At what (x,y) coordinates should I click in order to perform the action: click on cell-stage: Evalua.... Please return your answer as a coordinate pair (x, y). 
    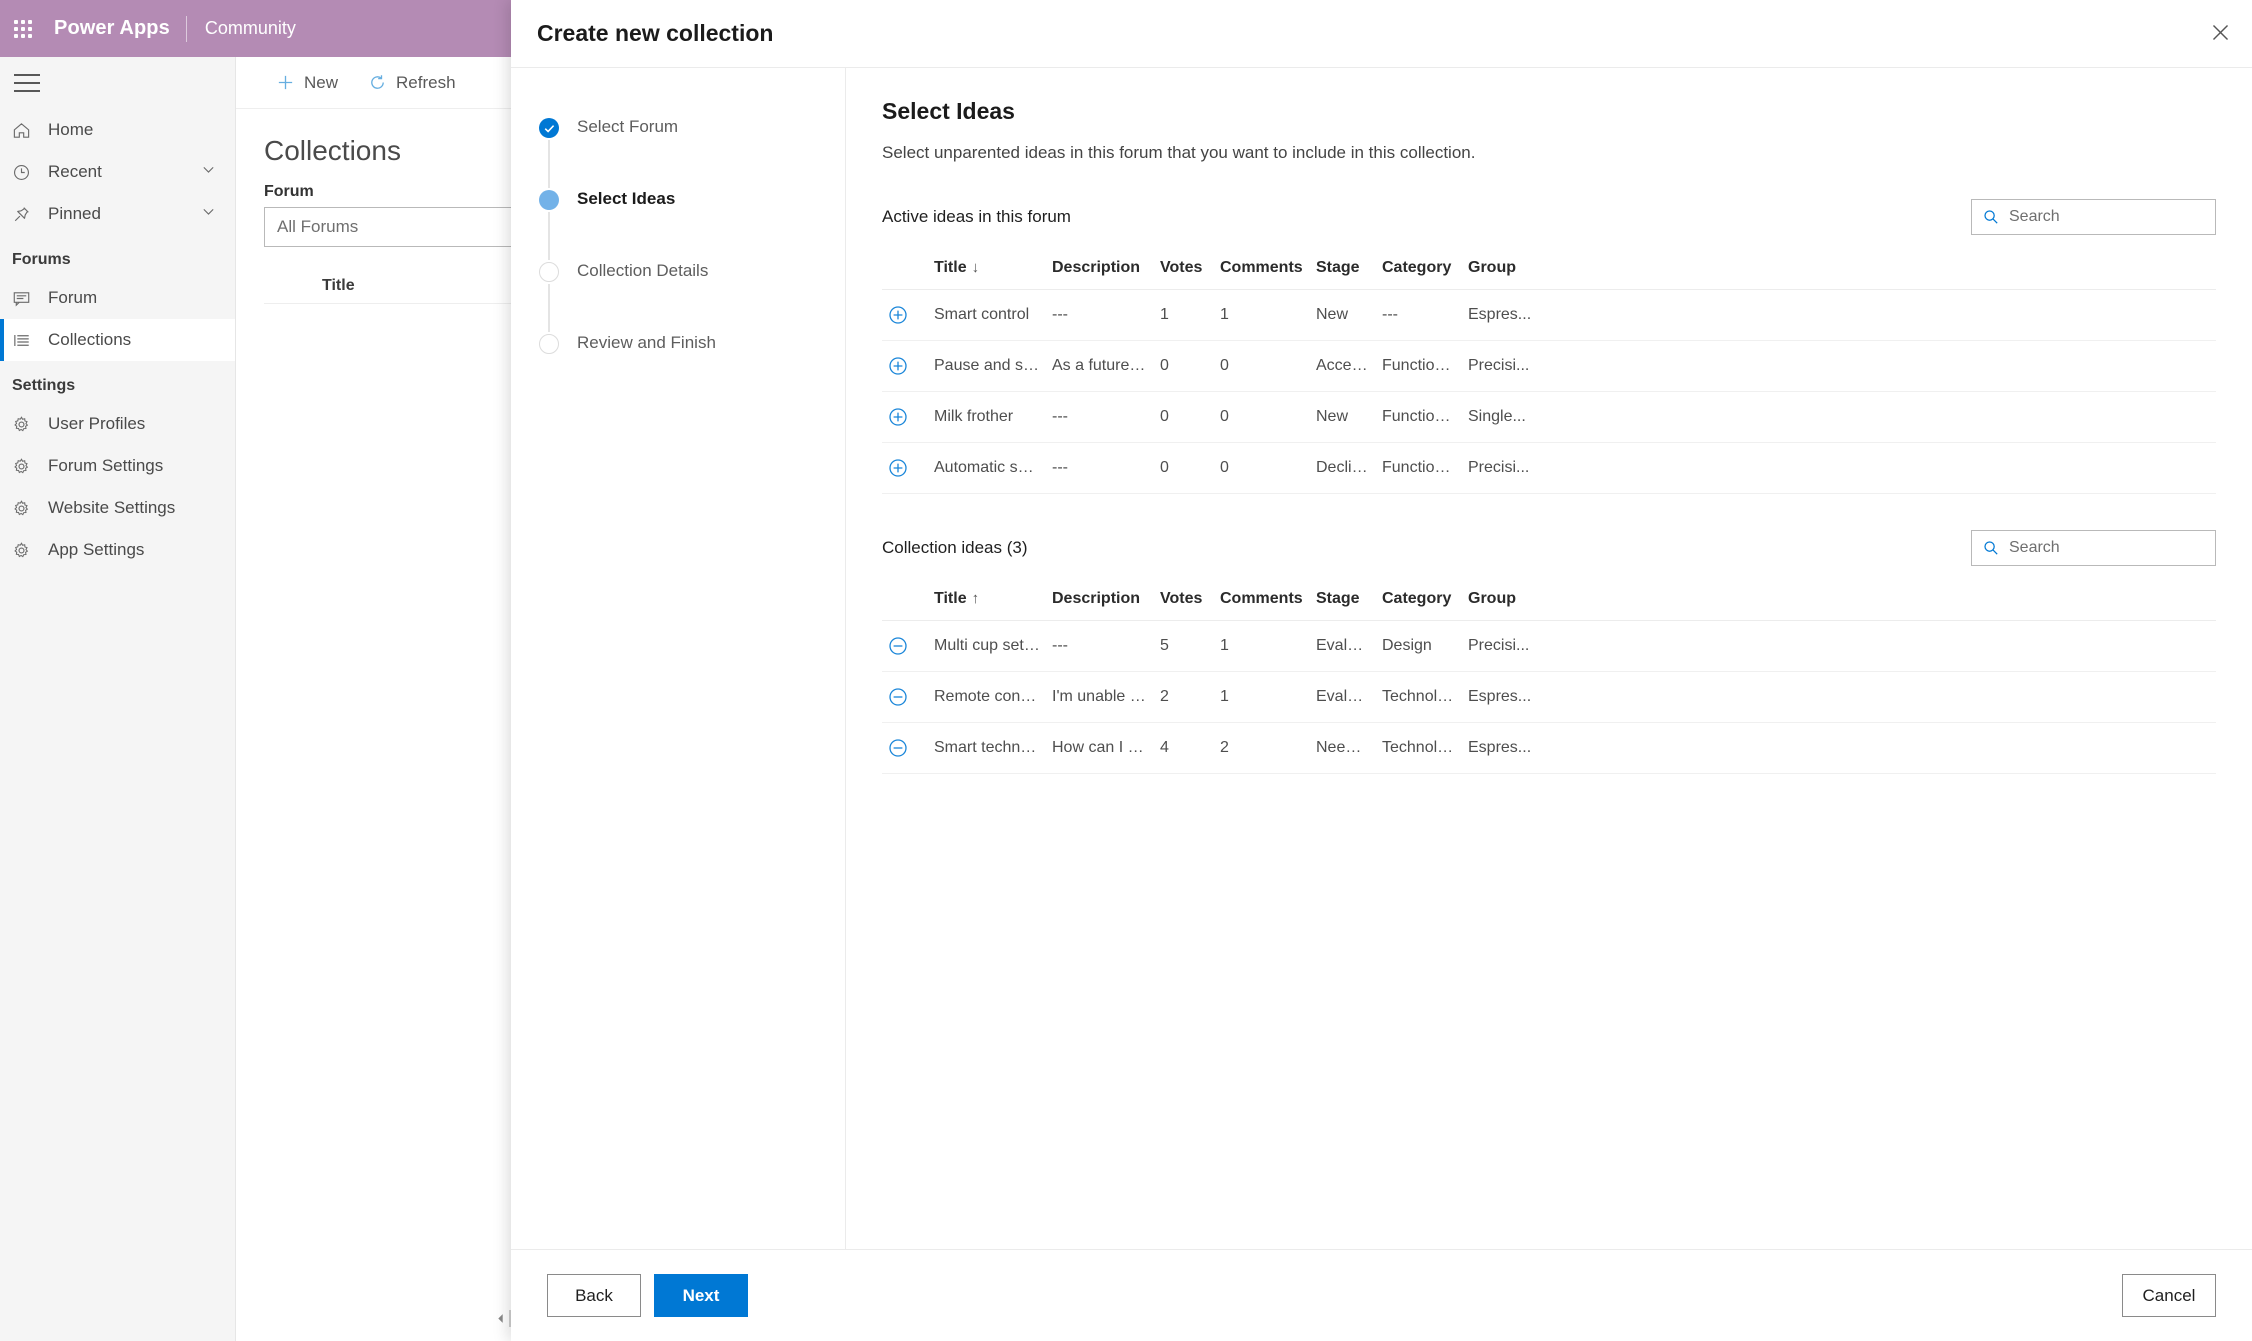
    Looking at the image, I should click on (1343, 697).